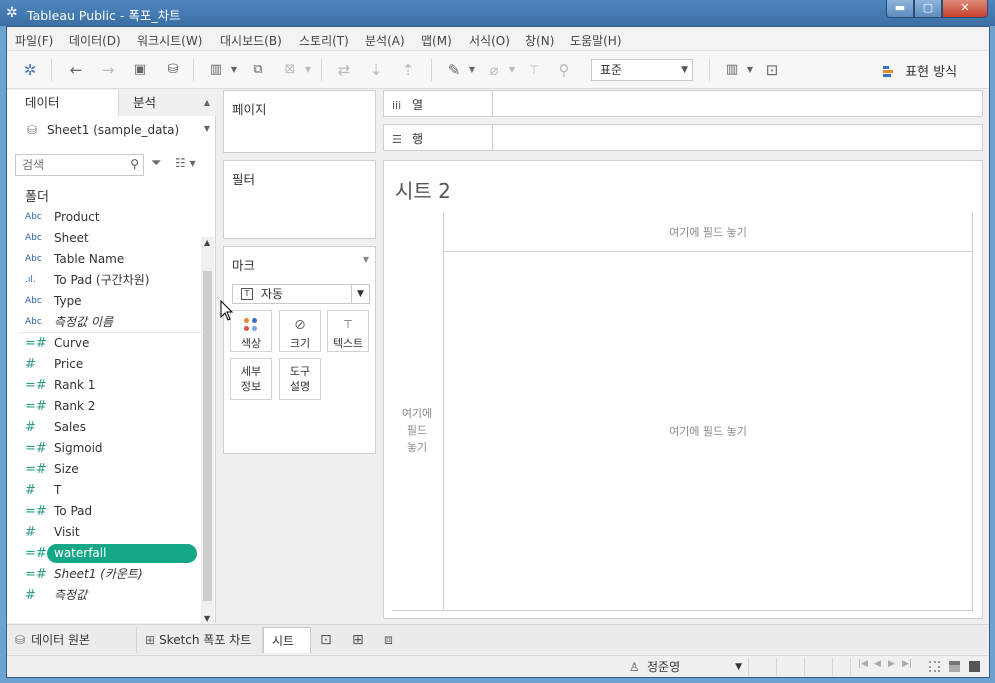 The height and width of the screenshot is (683, 995). I want to click on new-story-icon: ⧈, so click(388, 640).